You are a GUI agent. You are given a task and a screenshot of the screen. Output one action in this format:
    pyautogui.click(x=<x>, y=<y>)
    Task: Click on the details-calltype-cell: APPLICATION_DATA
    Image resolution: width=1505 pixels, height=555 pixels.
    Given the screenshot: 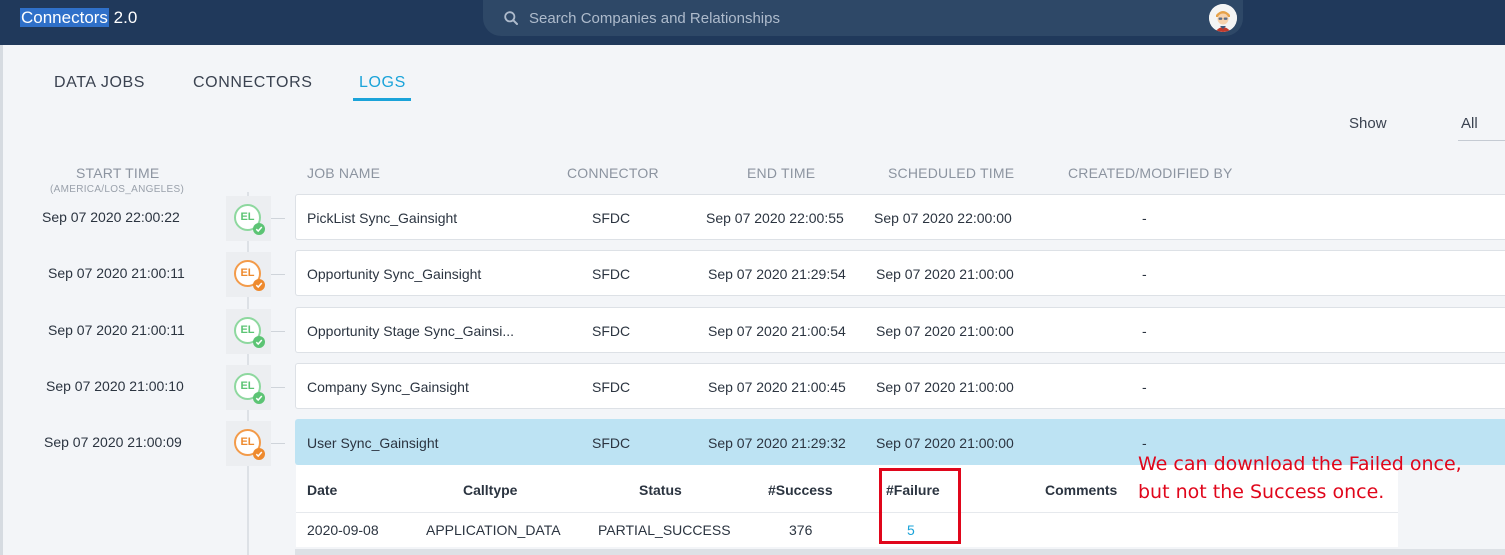 What is the action you would take?
    pyautogui.click(x=493, y=530)
    